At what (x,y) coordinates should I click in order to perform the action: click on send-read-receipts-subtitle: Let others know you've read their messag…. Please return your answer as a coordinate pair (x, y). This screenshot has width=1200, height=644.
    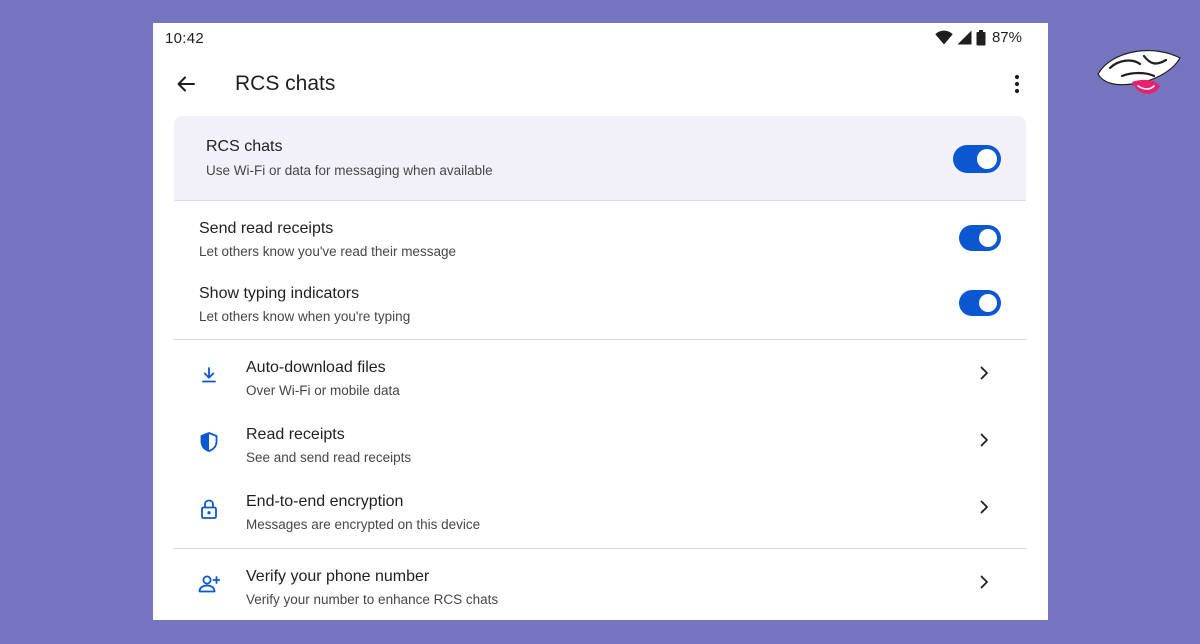
    Looking at the image, I should click on (327, 251).